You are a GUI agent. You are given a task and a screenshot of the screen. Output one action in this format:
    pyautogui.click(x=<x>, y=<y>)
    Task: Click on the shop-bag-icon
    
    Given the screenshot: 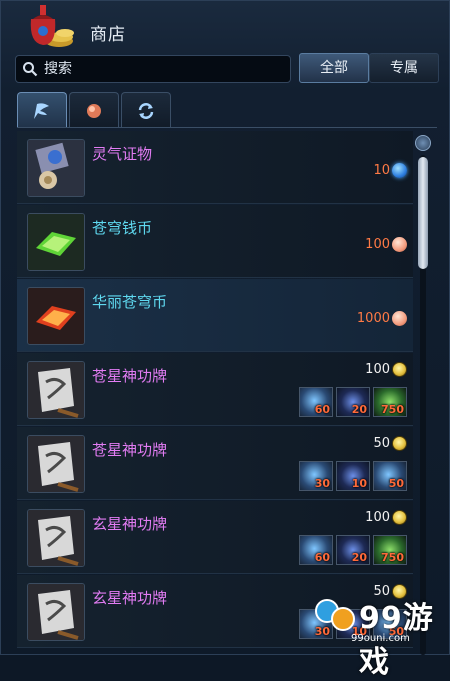 What is the action you would take?
    pyautogui.click(x=52, y=26)
    